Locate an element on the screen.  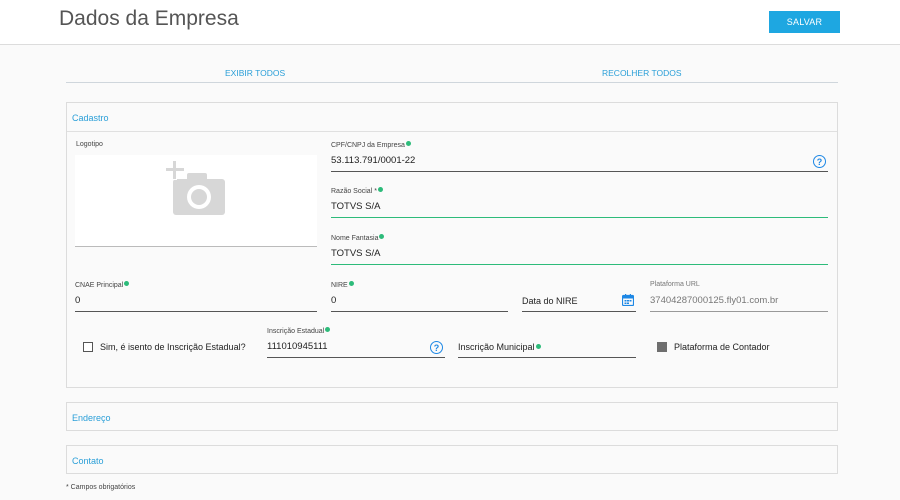
page-title: Dados da Empresa is located at coordinates (149, 18).